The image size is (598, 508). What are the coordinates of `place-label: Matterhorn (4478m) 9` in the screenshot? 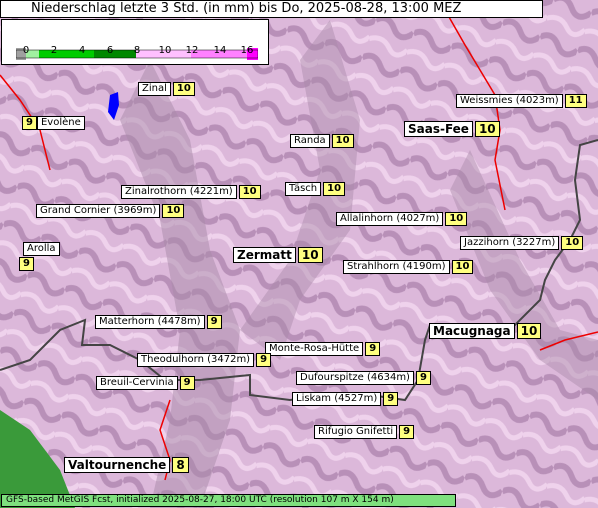 It's located at (158, 322).